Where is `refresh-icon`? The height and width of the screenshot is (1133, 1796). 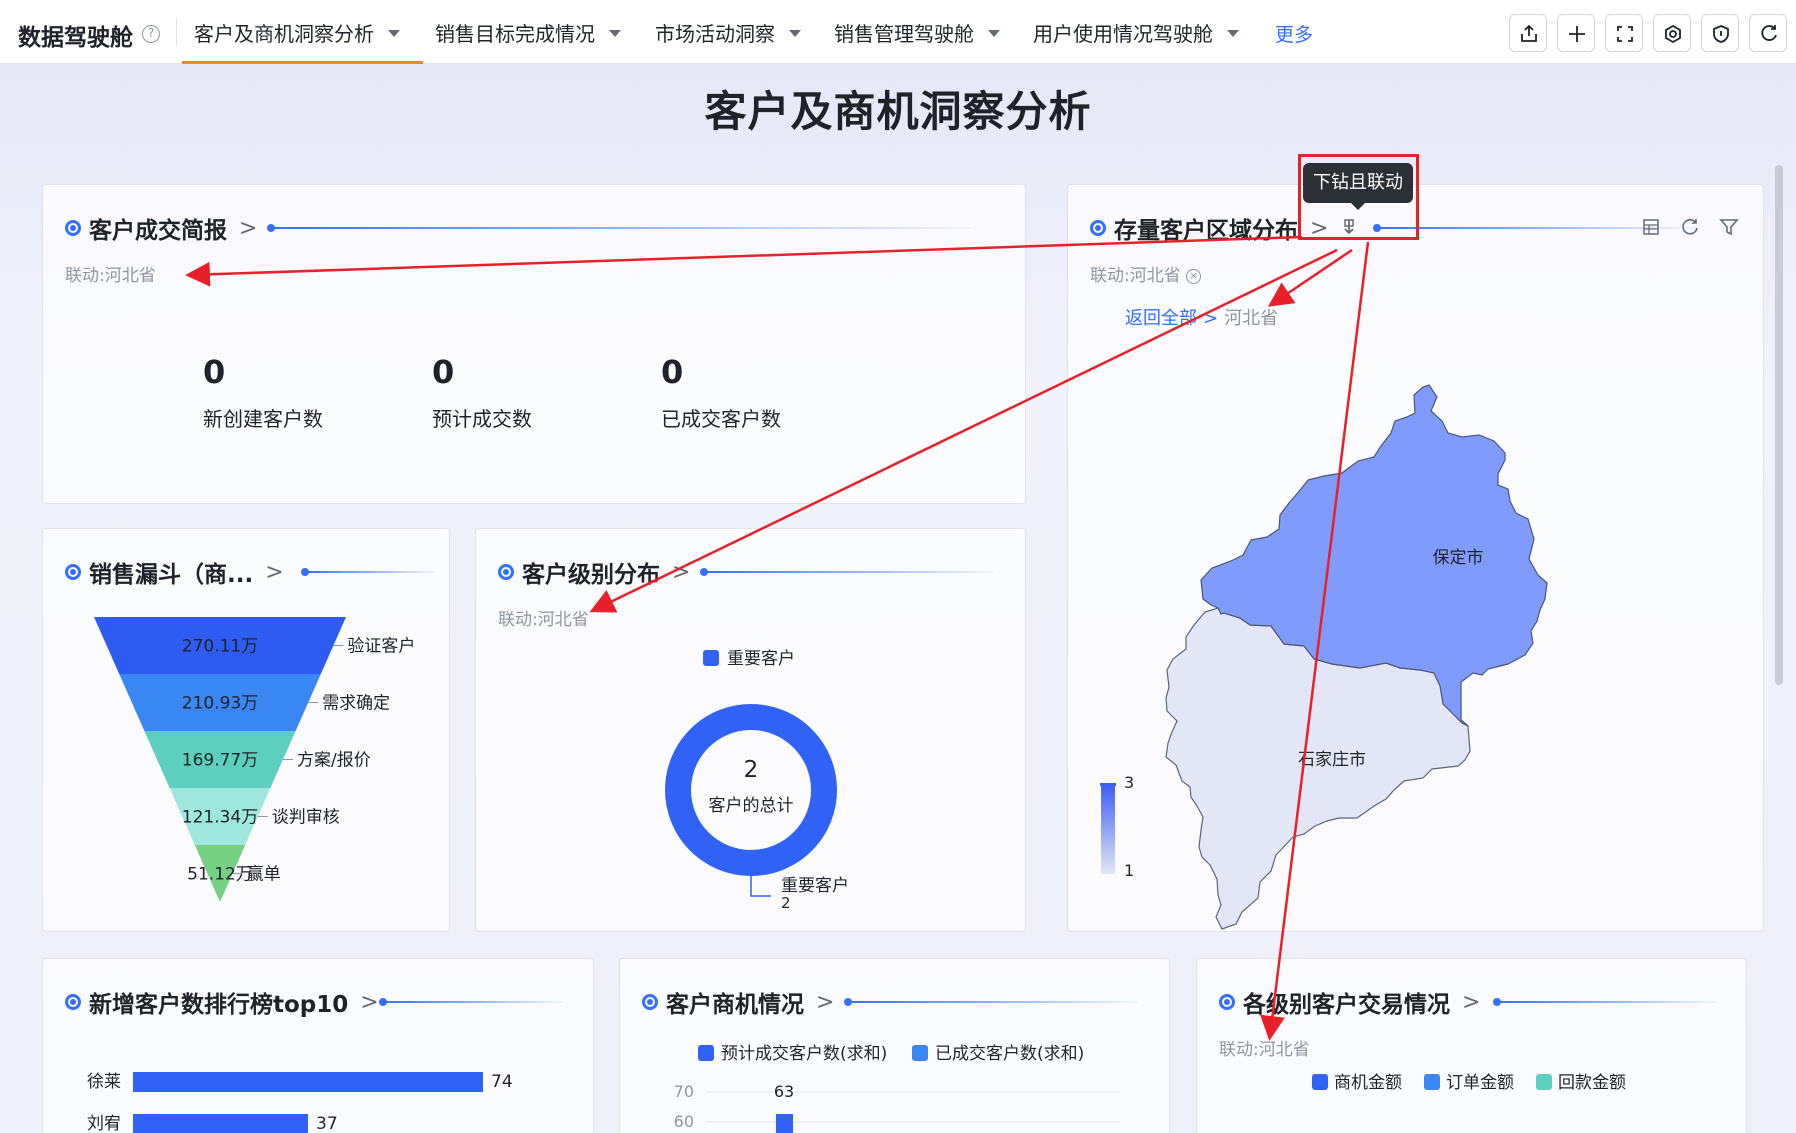 refresh-icon is located at coordinates (1769, 33).